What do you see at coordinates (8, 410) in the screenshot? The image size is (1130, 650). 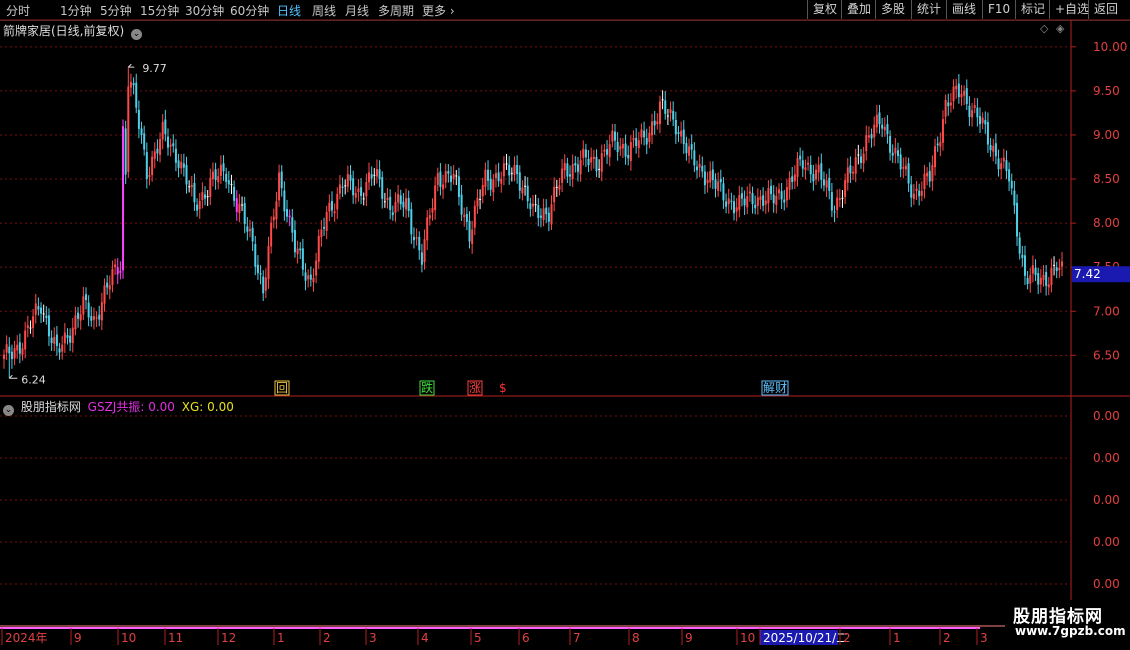 I see `indicator-menu-icon: ⌄` at bounding box center [8, 410].